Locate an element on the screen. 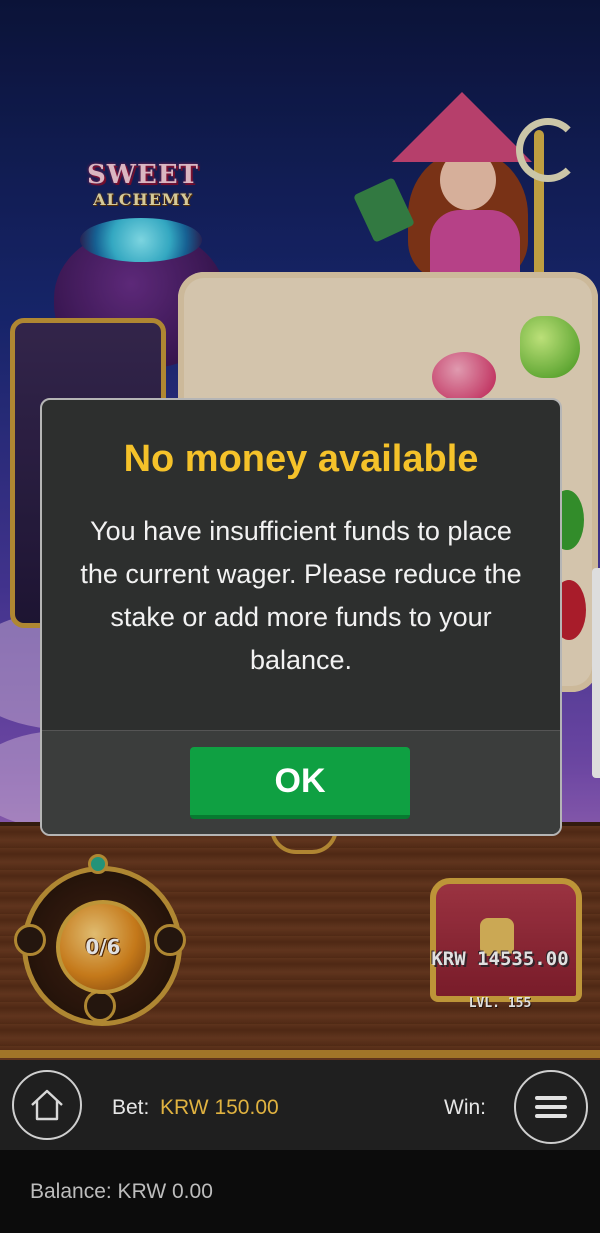  hamburger-menu-icon is located at coordinates (551, 1107).